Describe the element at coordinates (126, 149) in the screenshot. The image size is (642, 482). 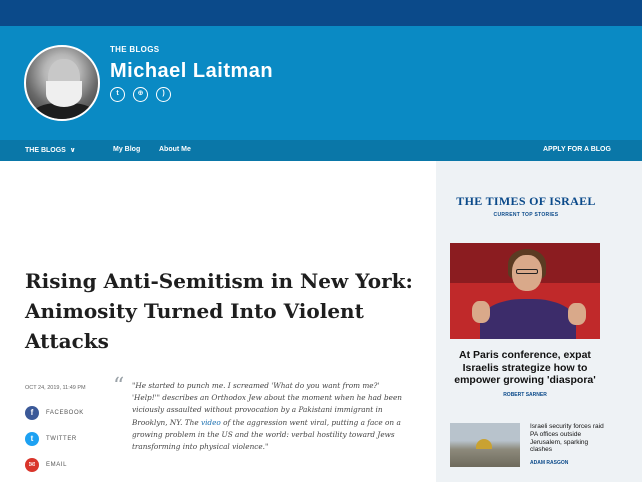
I see `nav-my-blog: My Blog` at that location.